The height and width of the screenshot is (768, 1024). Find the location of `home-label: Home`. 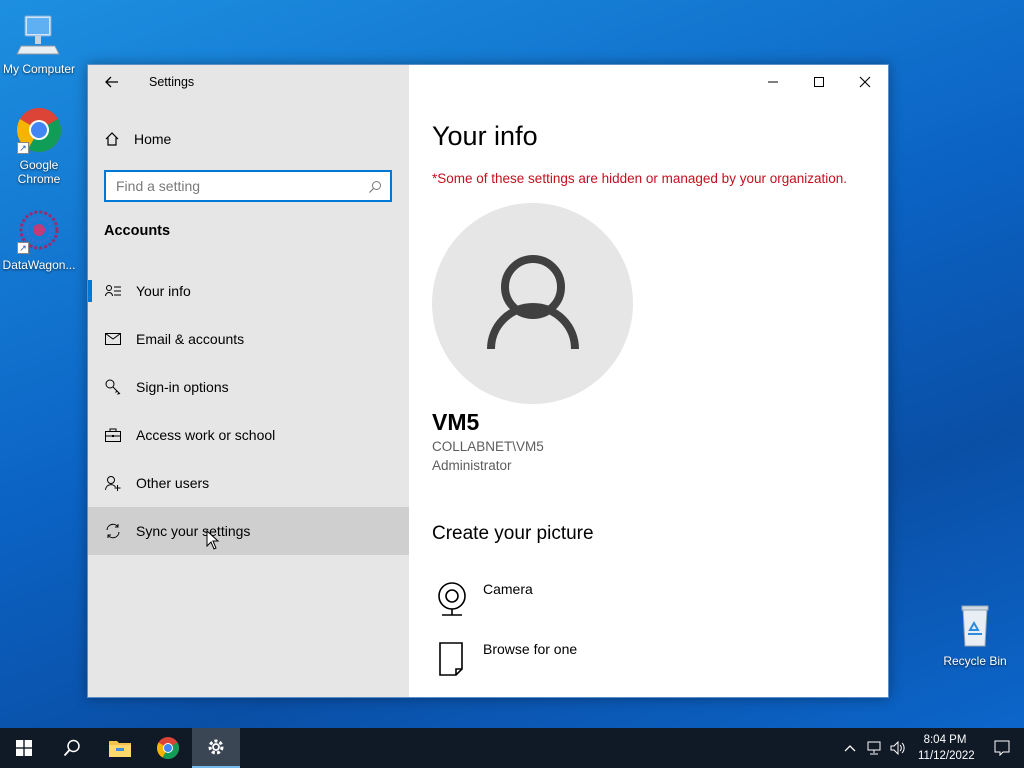

home-label: Home is located at coordinates (153, 139).